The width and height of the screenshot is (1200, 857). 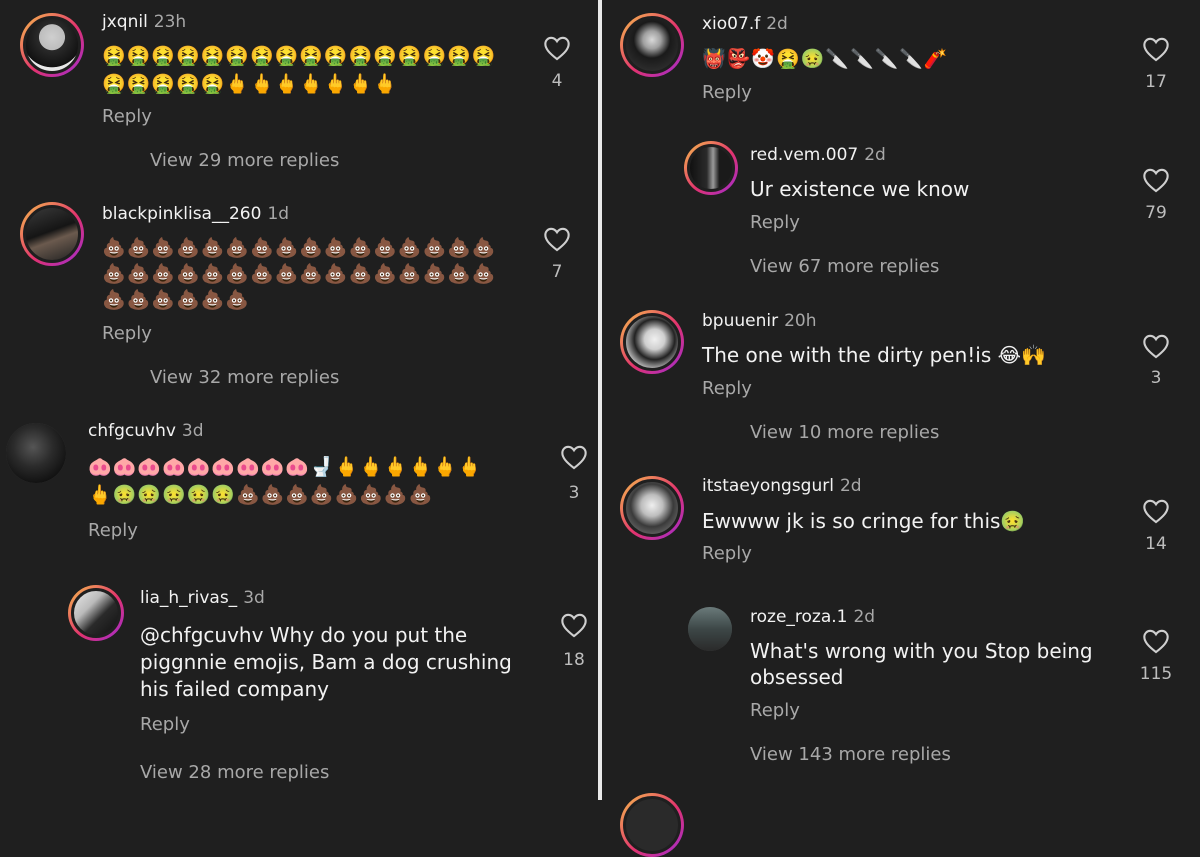 I want to click on username: jxqnil, so click(x=125, y=22).